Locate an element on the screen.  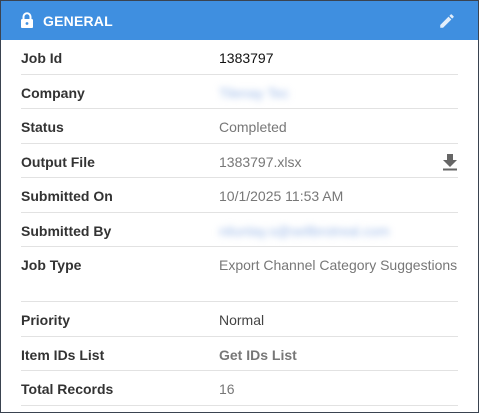
submitted-on-value: 10/1/2025 11:53 AM is located at coordinates (281, 196).